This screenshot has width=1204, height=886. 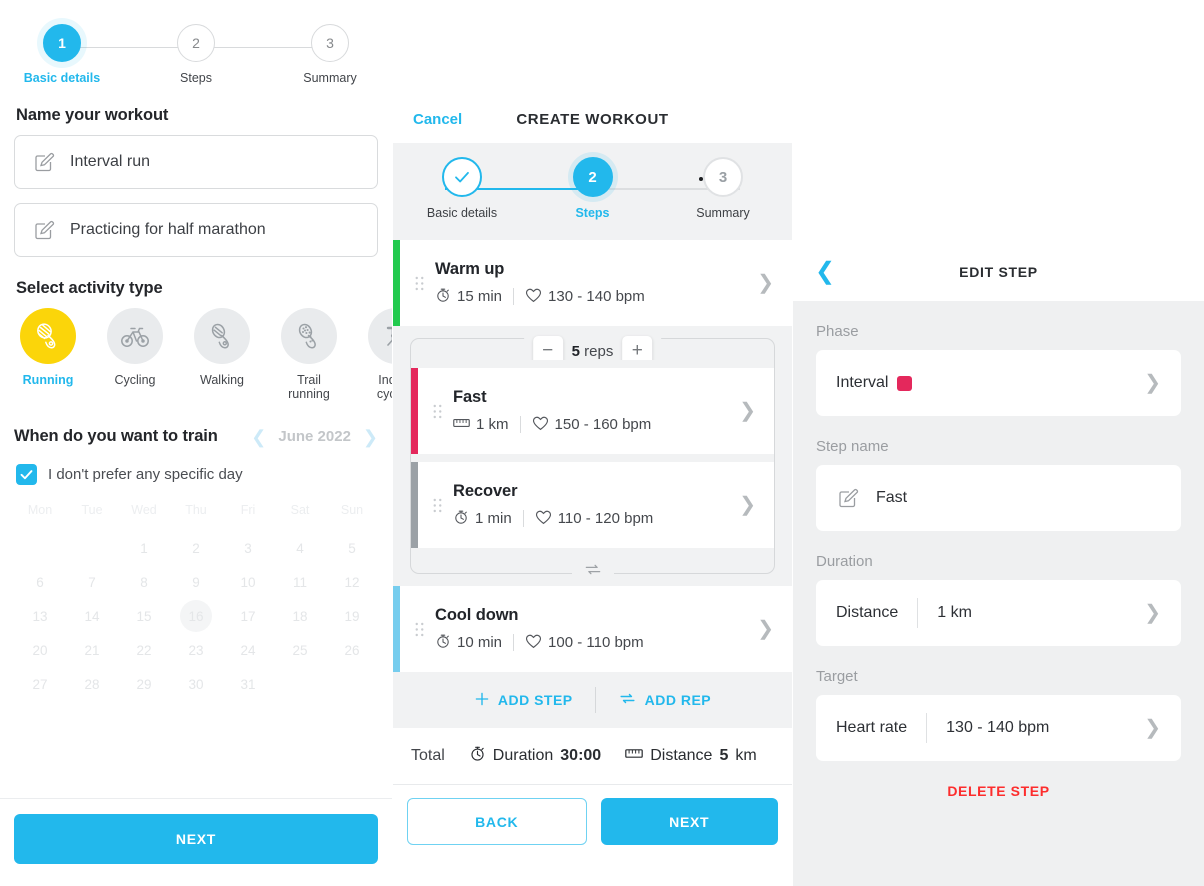 What do you see at coordinates (998, 728) in the screenshot?
I see `target-field: Heart rate 130 - 140 bpm ❯` at bounding box center [998, 728].